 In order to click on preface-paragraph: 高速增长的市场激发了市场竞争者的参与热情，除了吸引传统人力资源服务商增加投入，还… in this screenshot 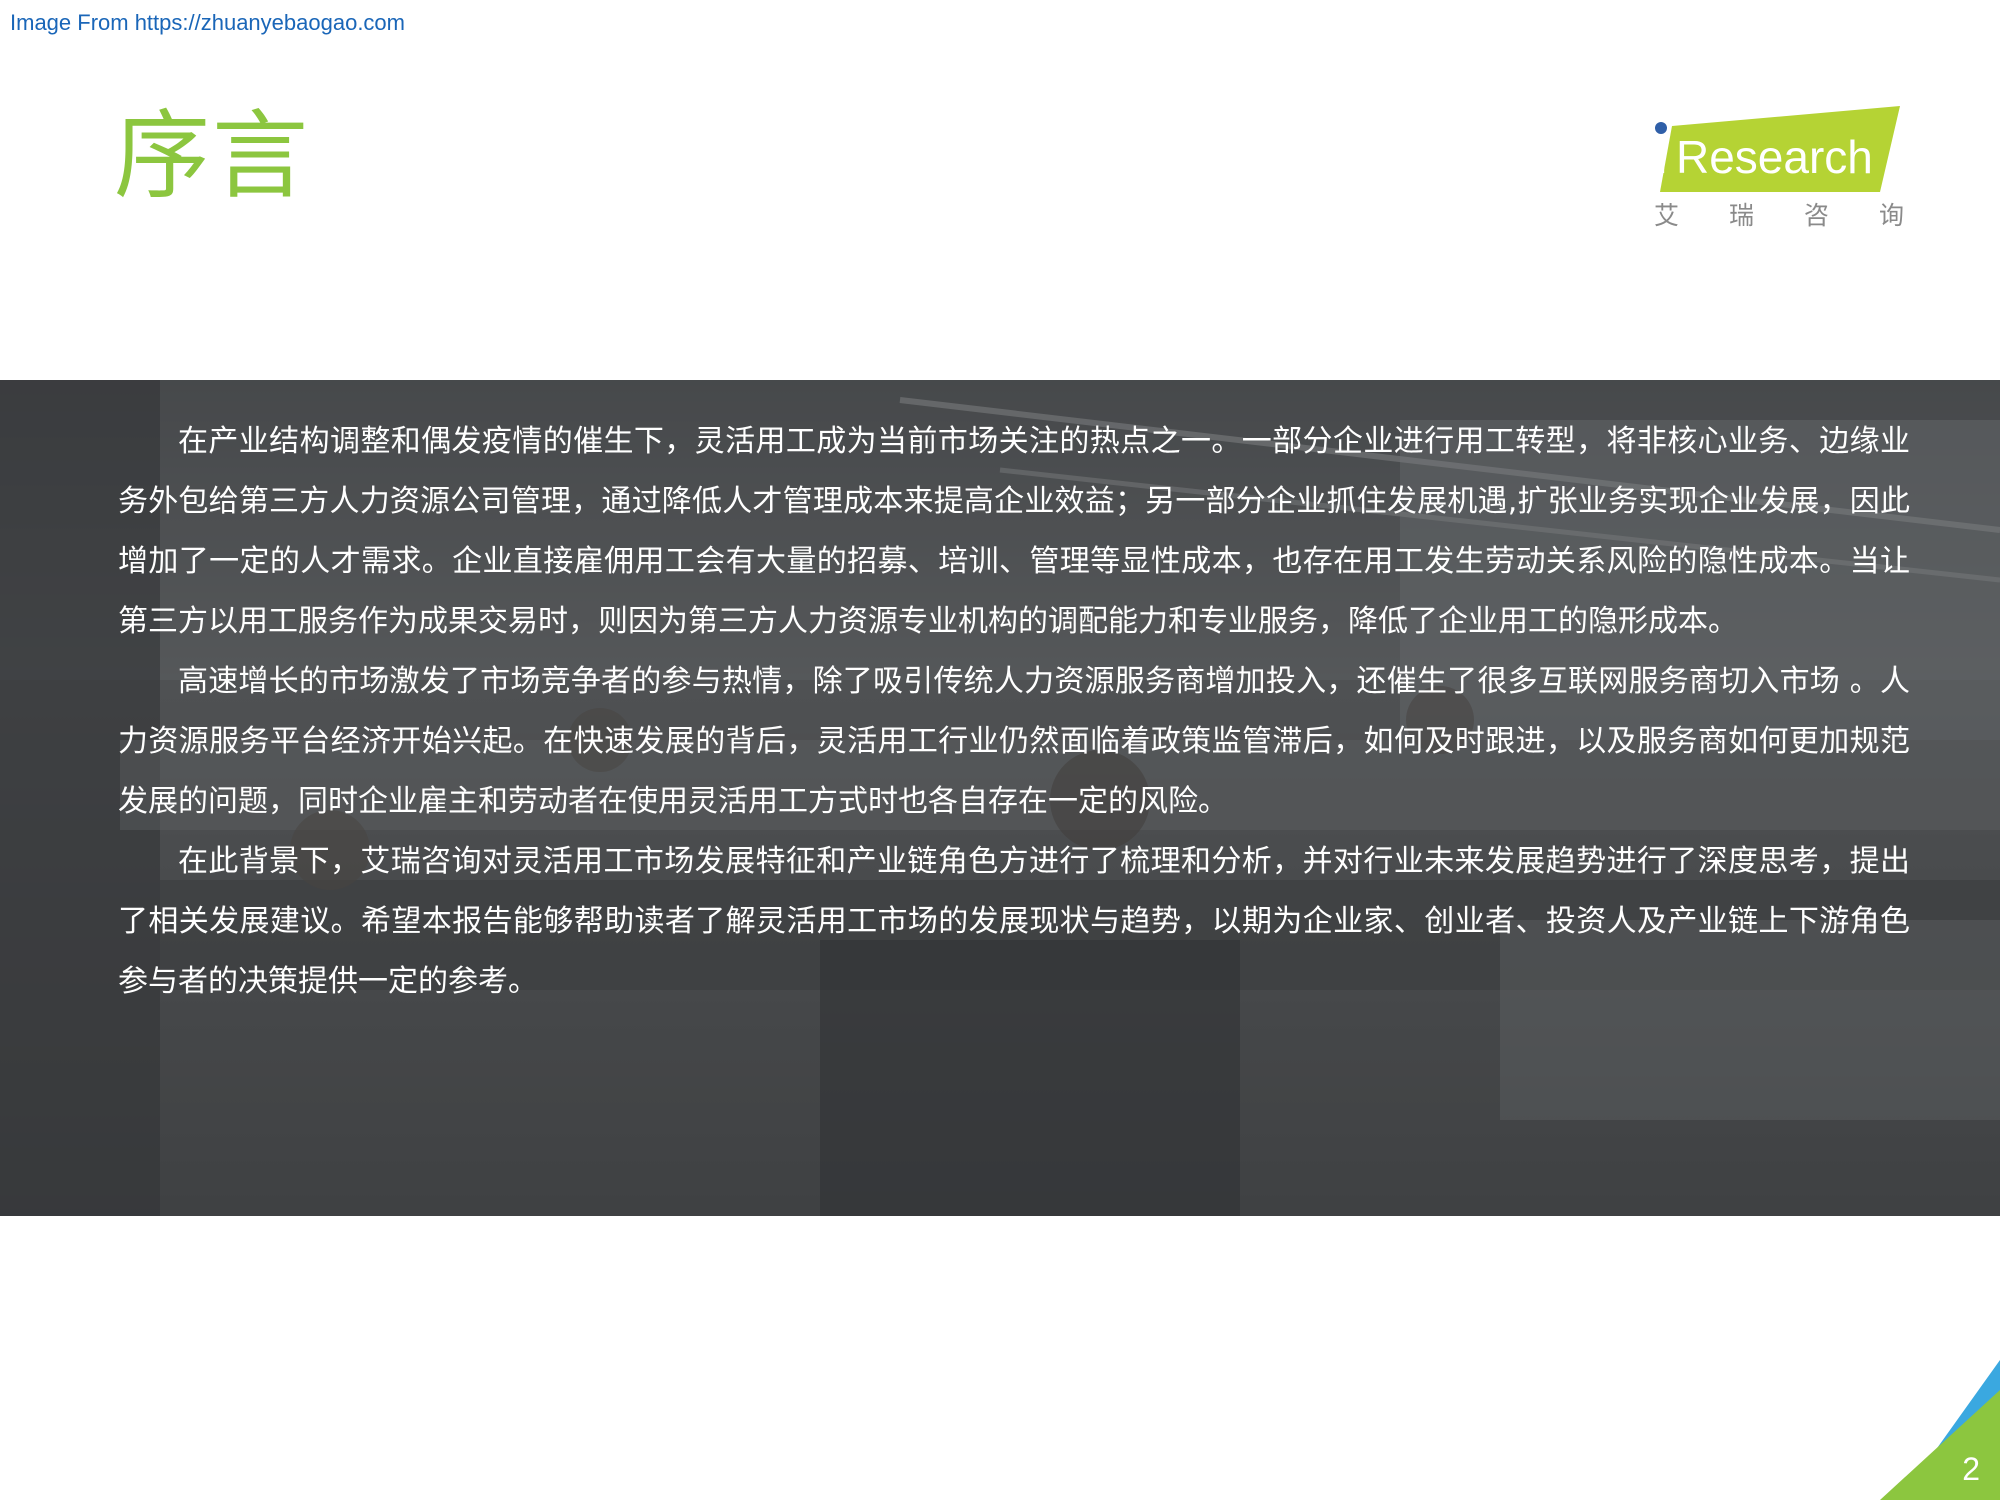, I will do `click(1014, 741)`.